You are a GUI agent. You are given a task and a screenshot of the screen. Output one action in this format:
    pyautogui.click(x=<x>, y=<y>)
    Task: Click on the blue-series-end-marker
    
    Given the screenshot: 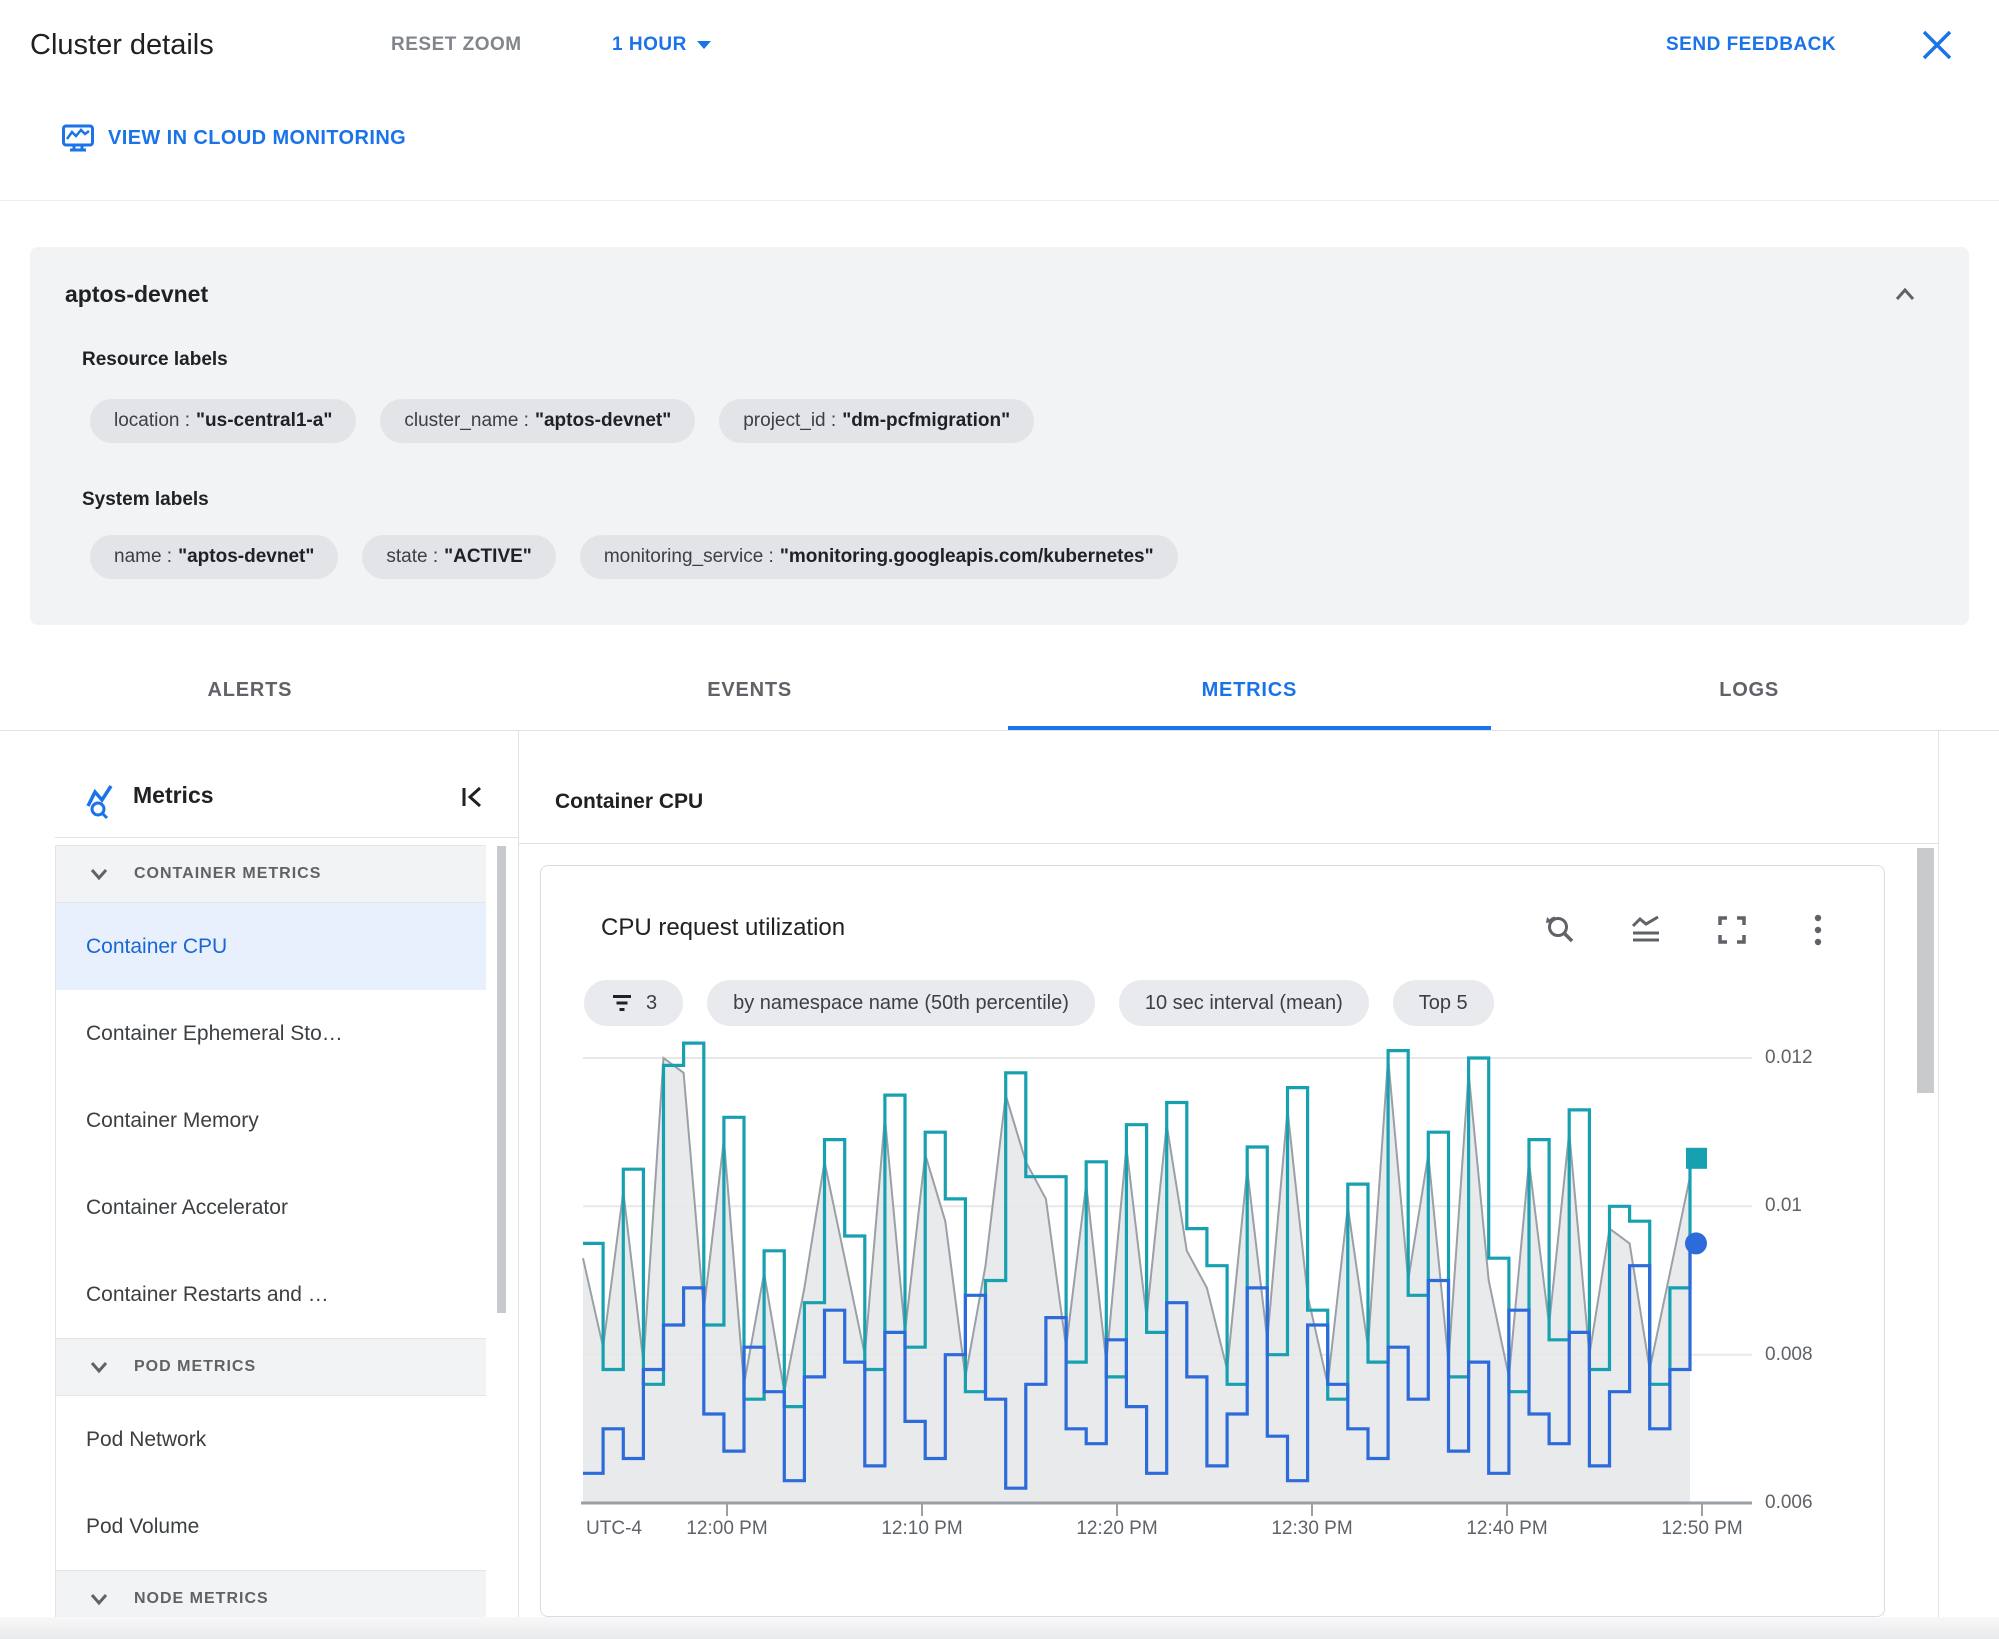 What is the action you would take?
    pyautogui.click(x=1696, y=1243)
    